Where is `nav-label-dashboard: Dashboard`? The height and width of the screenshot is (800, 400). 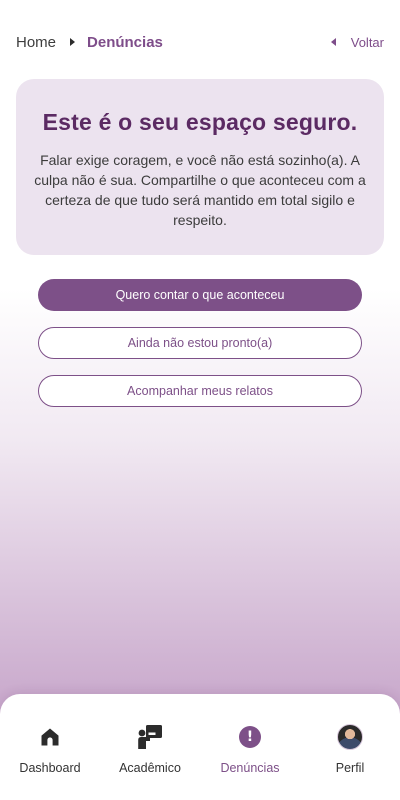 nav-label-dashboard: Dashboard is located at coordinates (50, 768).